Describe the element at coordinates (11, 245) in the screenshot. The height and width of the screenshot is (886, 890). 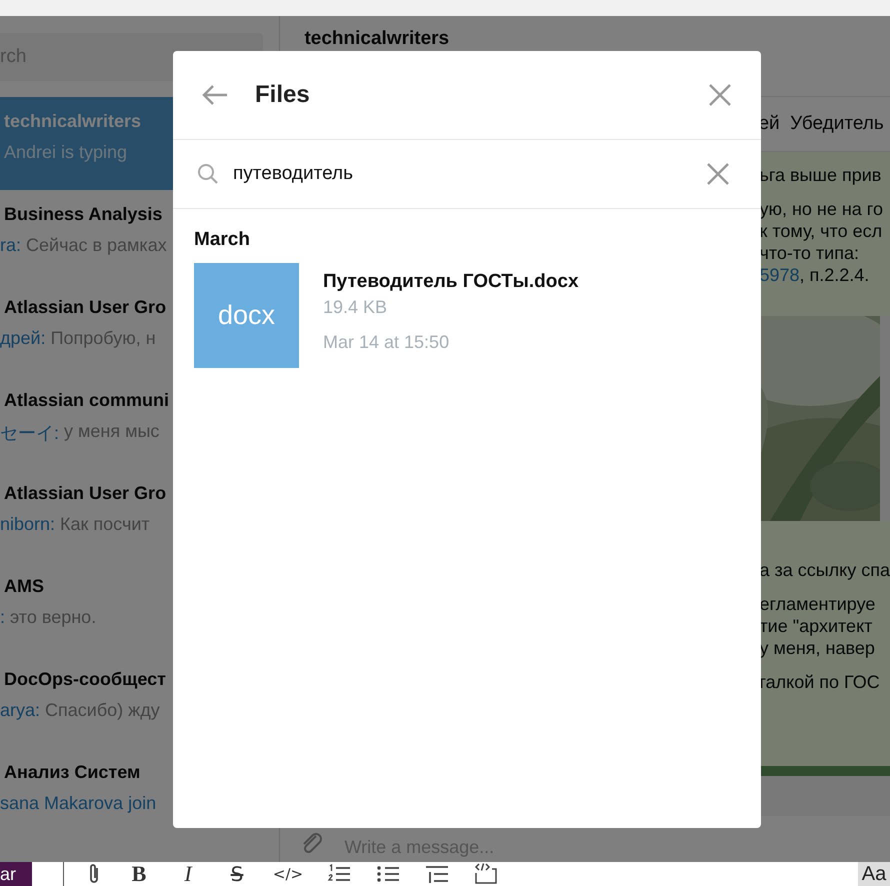
I see `message-sender: ra:` at that location.